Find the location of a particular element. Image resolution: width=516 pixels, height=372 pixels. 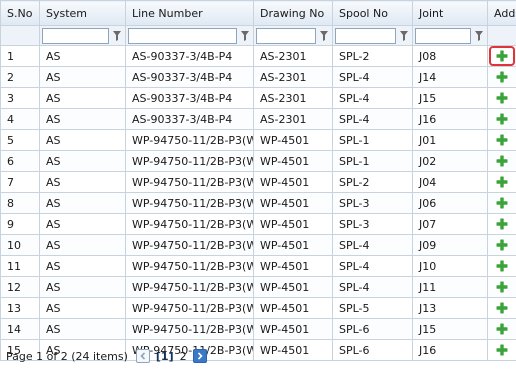

filter-input-system is located at coordinates (75, 35).